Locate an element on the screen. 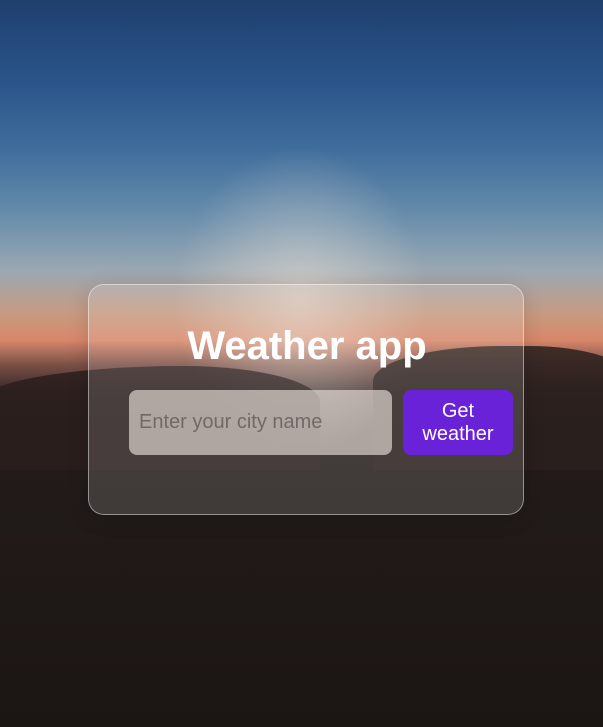 The width and height of the screenshot is (603, 727). app-title: Weather app is located at coordinates (307, 346).